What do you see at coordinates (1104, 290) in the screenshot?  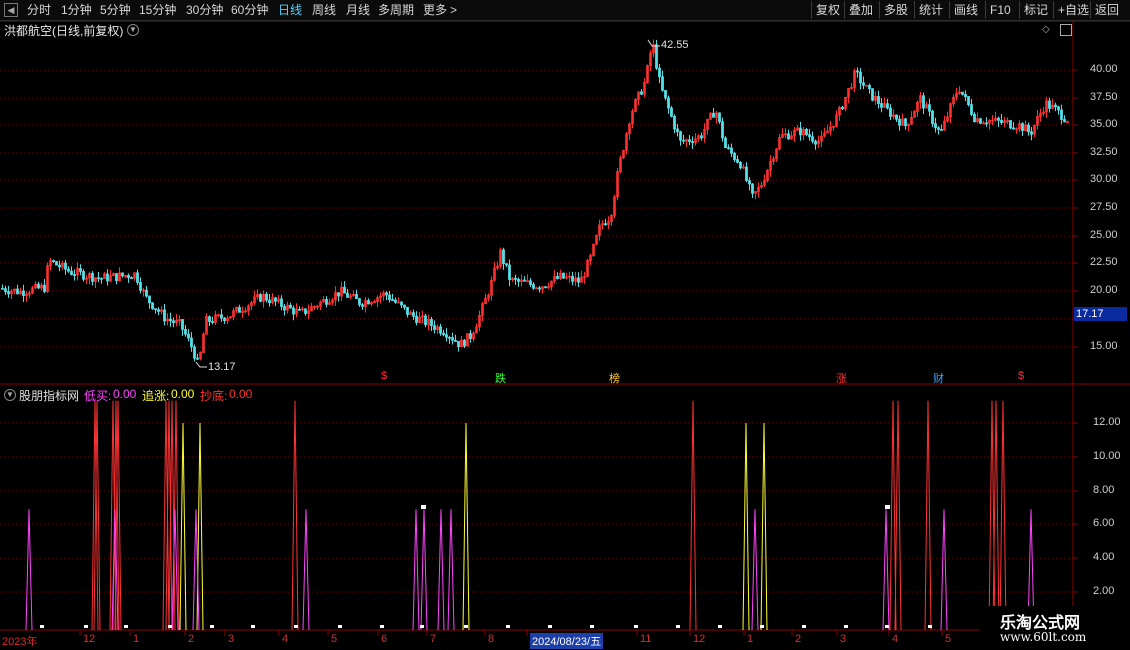 I see `price-tick: 20.00` at bounding box center [1104, 290].